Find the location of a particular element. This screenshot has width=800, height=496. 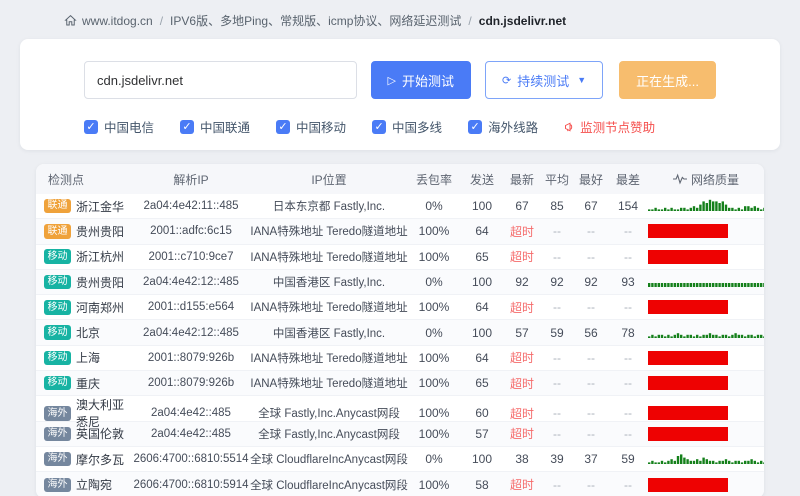

start-test-button: ▷ 开始测试 is located at coordinates (420, 80).